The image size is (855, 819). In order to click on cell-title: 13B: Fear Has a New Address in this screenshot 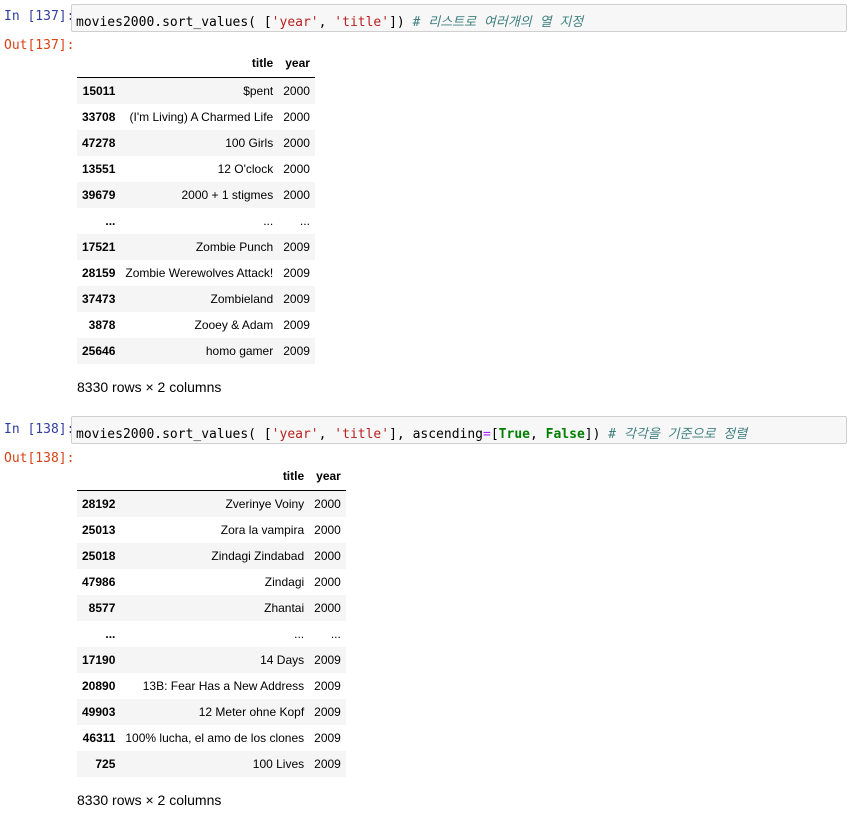, I will do `click(223, 686)`.